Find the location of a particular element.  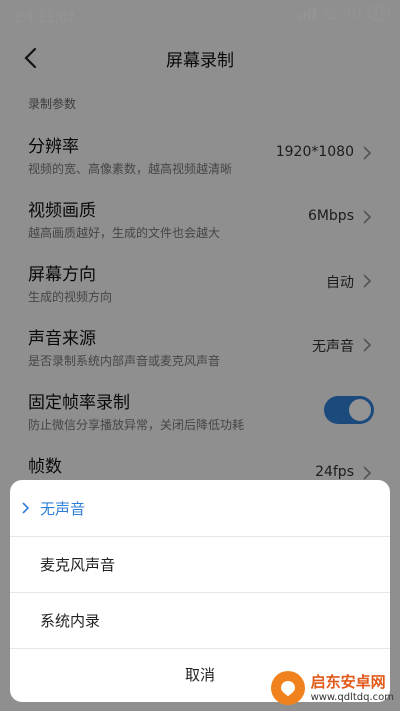

watermark-logo-icon is located at coordinates (287, 688).